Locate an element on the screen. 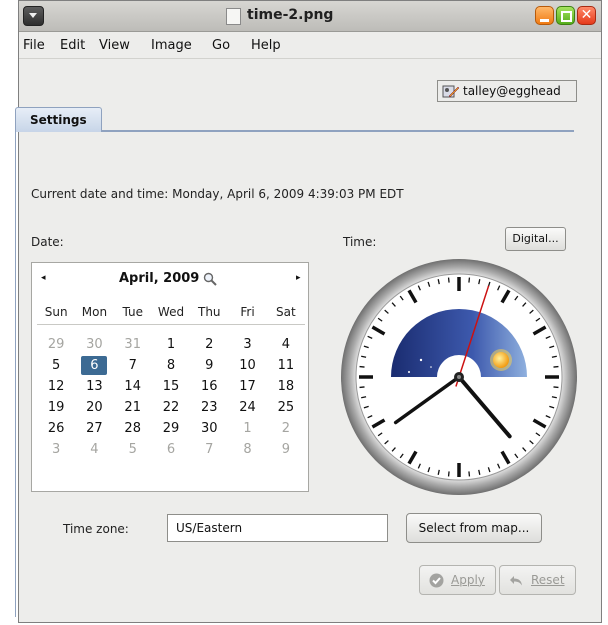  day-number: 26 is located at coordinates (56, 428).